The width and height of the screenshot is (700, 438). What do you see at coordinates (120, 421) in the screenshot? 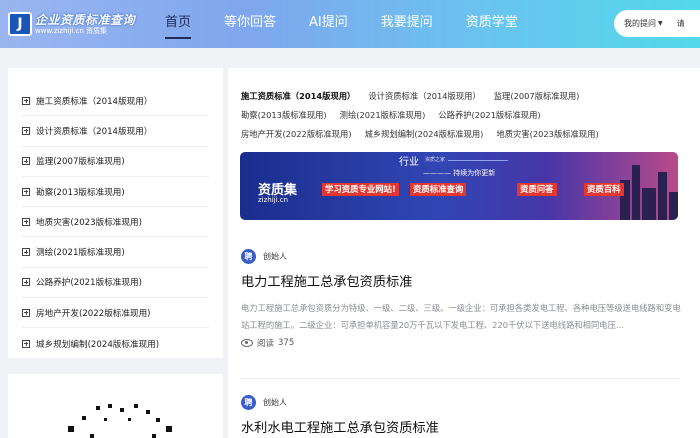
I see `qr-code-icon` at bounding box center [120, 421].